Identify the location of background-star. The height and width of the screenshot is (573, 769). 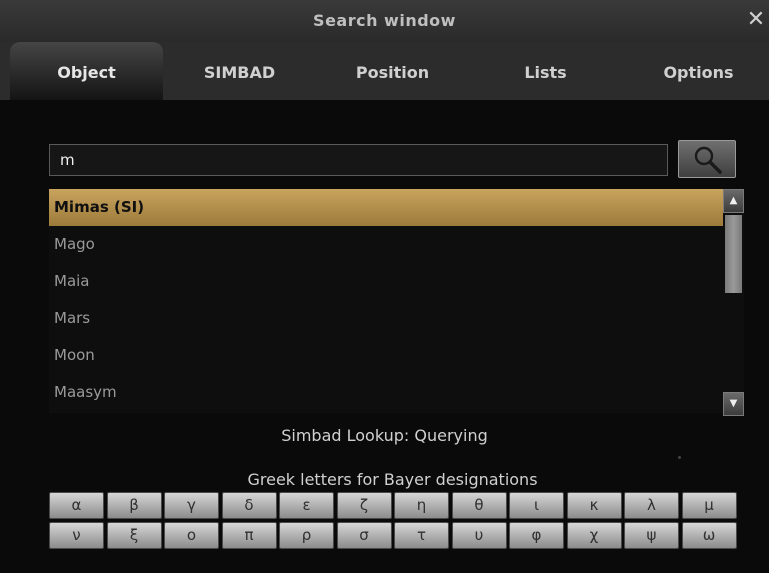
(679, 457).